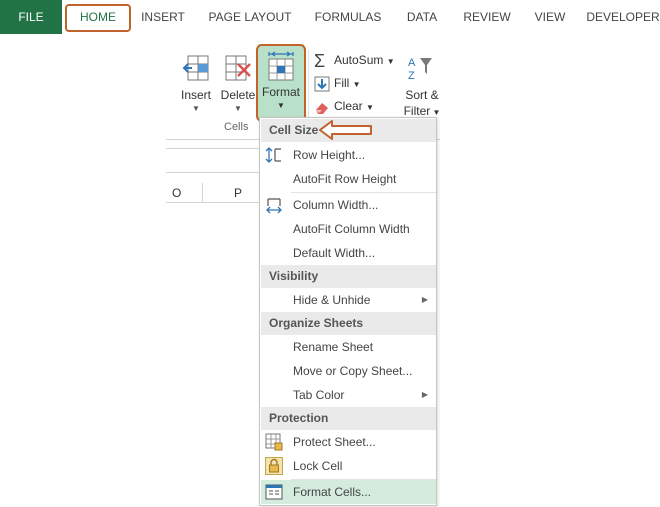  What do you see at coordinates (320, 60) in the screenshot?
I see `sigma-icon: Σ` at bounding box center [320, 60].